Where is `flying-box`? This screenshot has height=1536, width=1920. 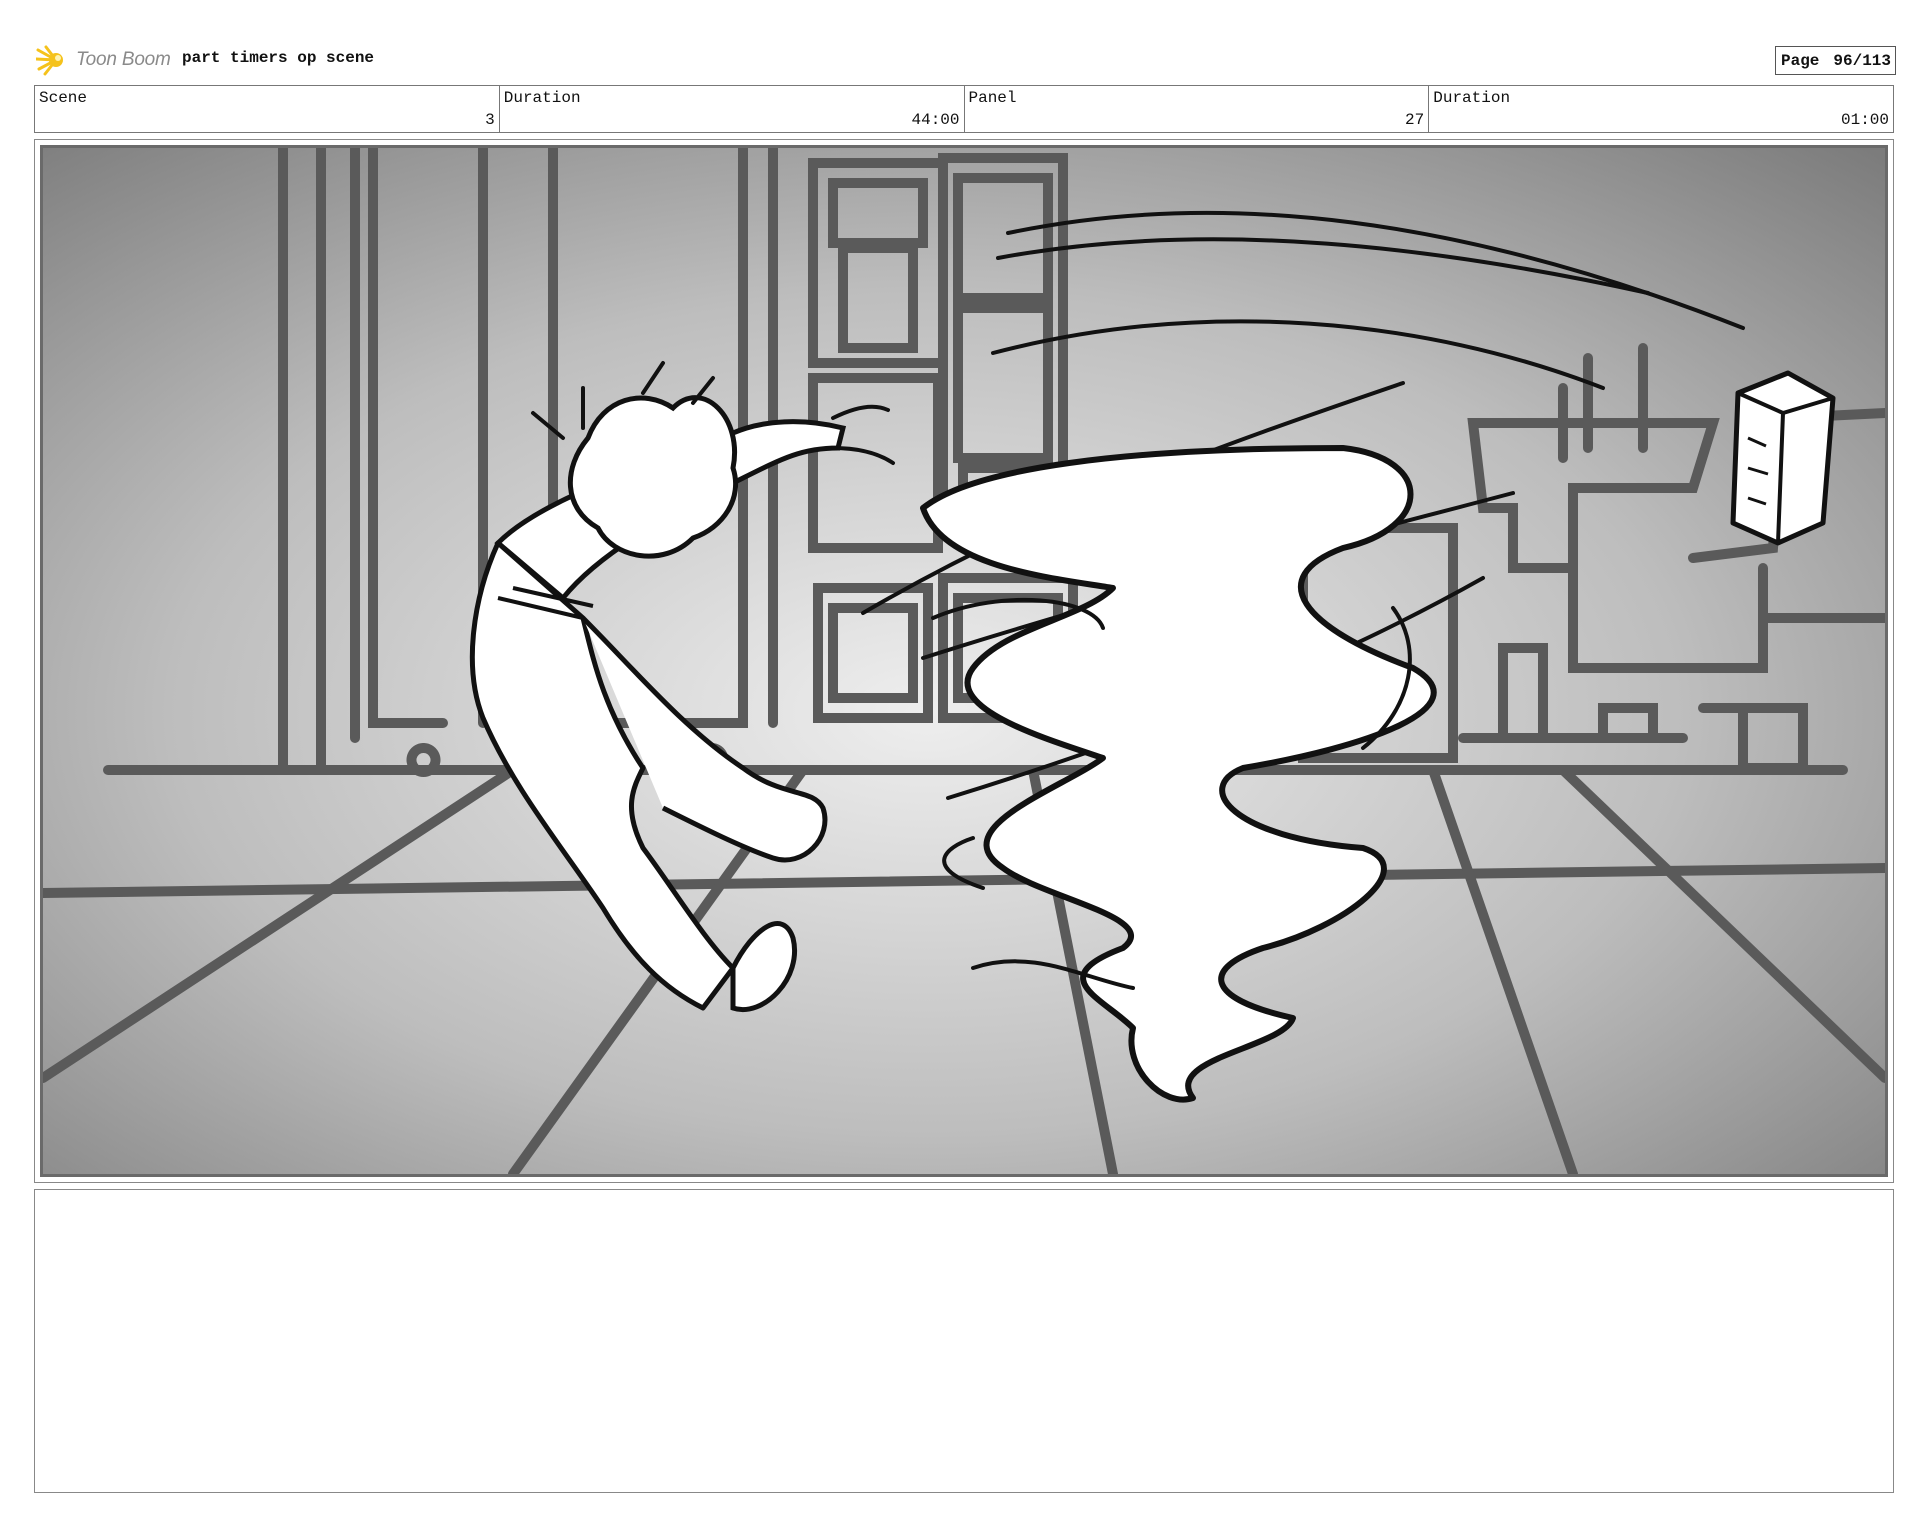 flying-box is located at coordinates (1783, 458).